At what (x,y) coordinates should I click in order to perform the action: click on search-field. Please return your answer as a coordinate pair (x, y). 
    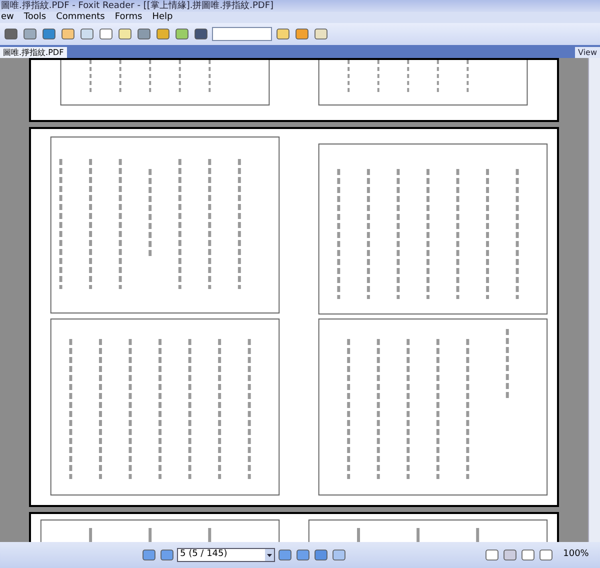
    Looking at the image, I should click on (242, 34).